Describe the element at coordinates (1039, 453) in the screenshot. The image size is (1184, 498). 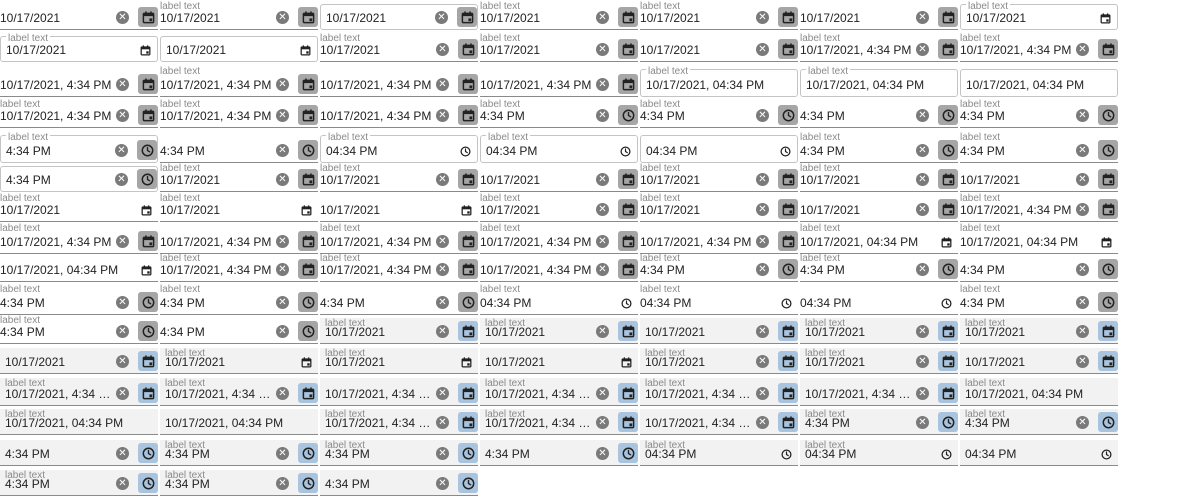
I see `time-picker-field: 04:34 PM` at that location.